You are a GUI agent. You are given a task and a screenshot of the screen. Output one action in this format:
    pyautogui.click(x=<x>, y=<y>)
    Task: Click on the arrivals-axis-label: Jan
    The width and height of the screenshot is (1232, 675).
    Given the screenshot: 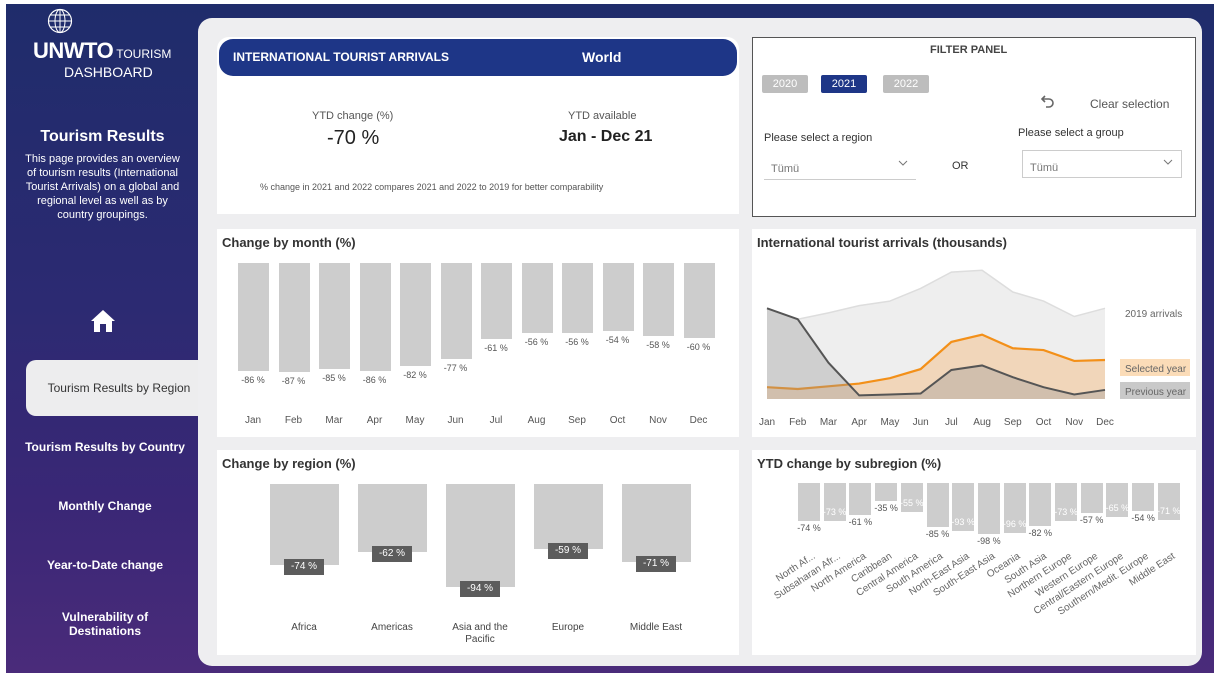 What is the action you would take?
    pyautogui.click(x=767, y=422)
    